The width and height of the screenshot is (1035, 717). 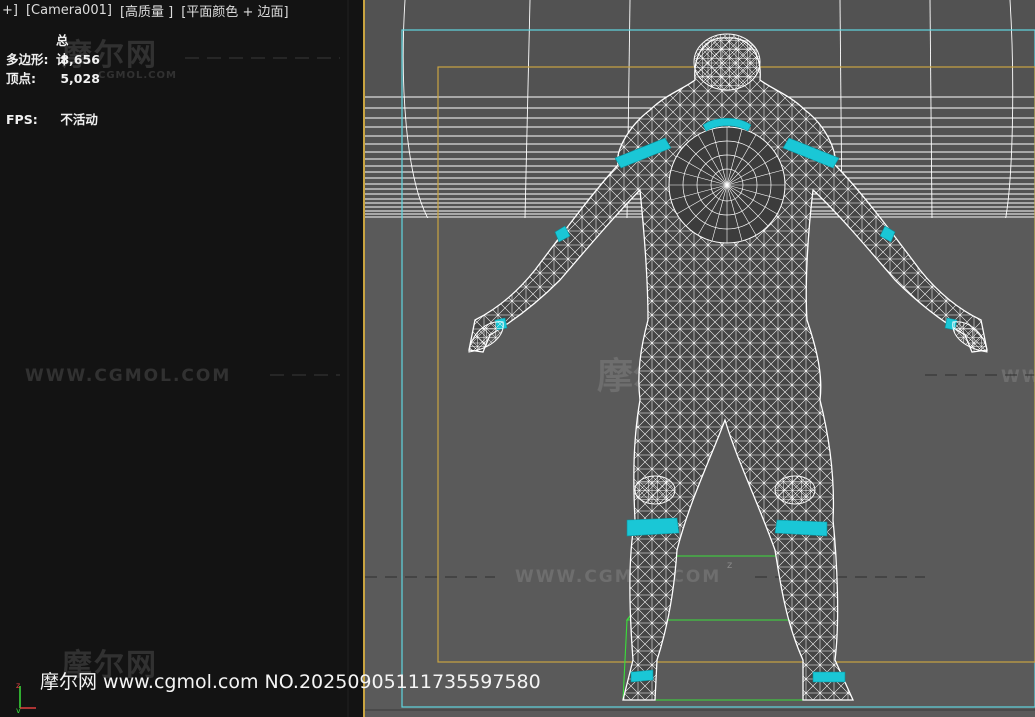 What do you see at coordinates (618, 577) in the screenshot?
I see `watermark-url-center: WWW.CGMOL.COM` at bounding box center [618, 577].